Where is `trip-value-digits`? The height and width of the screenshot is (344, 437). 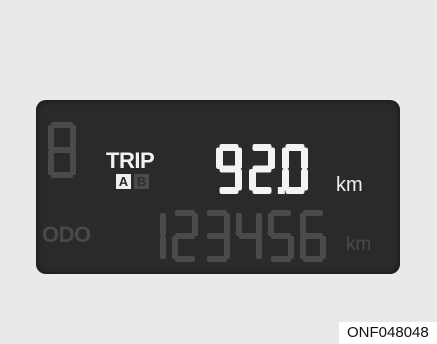
trip-value-digits is located at coordinates (262, 169).